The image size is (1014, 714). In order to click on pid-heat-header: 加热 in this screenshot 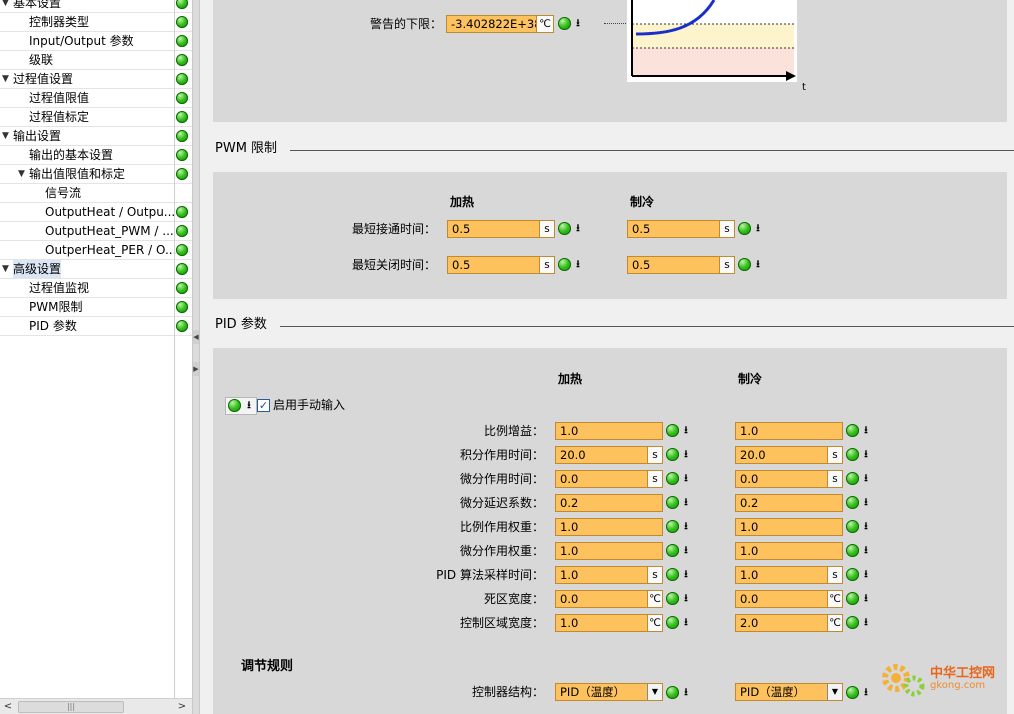, I will do `click(570, 379)`.